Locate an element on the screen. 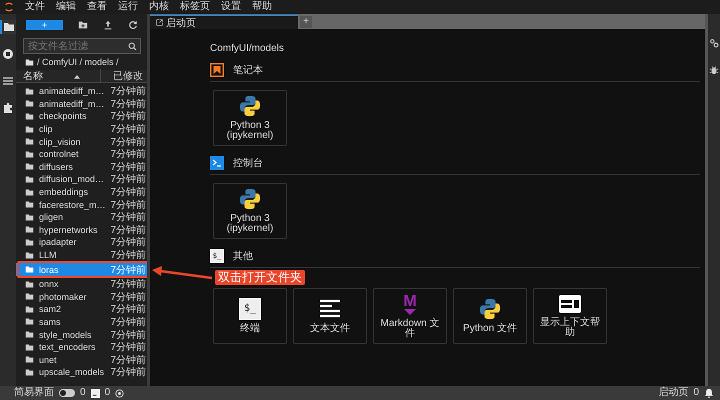  new-launcher-button: + is located at coordinates (44, 25).